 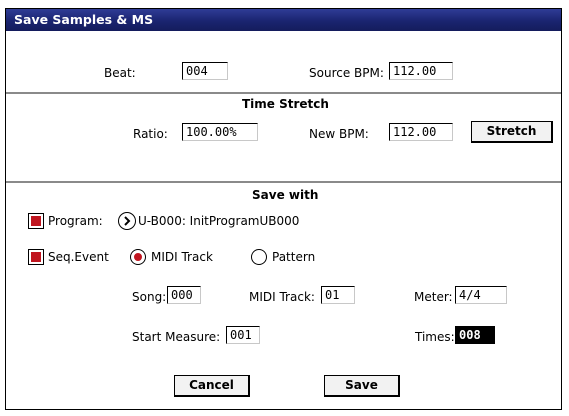 I want to click on midi-track-radio, so click(x=138, y=257).